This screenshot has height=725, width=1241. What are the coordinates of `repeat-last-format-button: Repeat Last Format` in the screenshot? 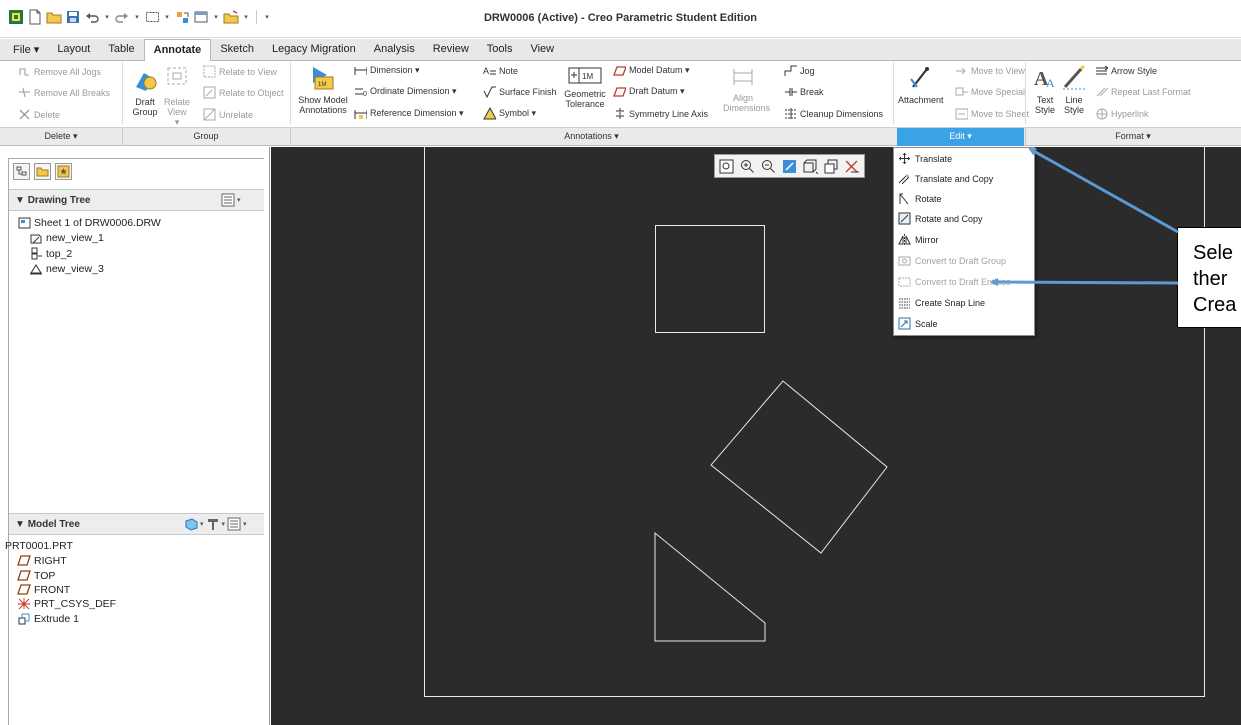 It's located at (1143, 91).